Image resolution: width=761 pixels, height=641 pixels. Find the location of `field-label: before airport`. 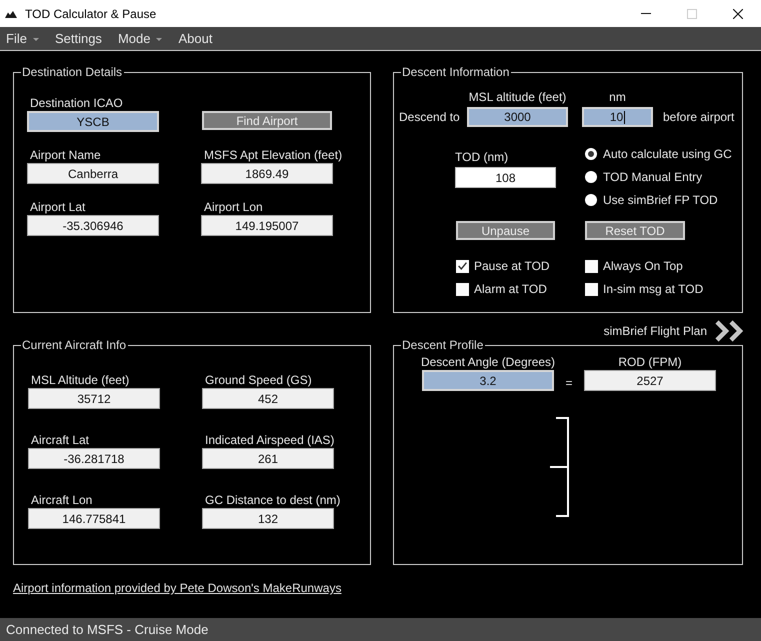

field-label: before airport is located at coordinates (699, 117).